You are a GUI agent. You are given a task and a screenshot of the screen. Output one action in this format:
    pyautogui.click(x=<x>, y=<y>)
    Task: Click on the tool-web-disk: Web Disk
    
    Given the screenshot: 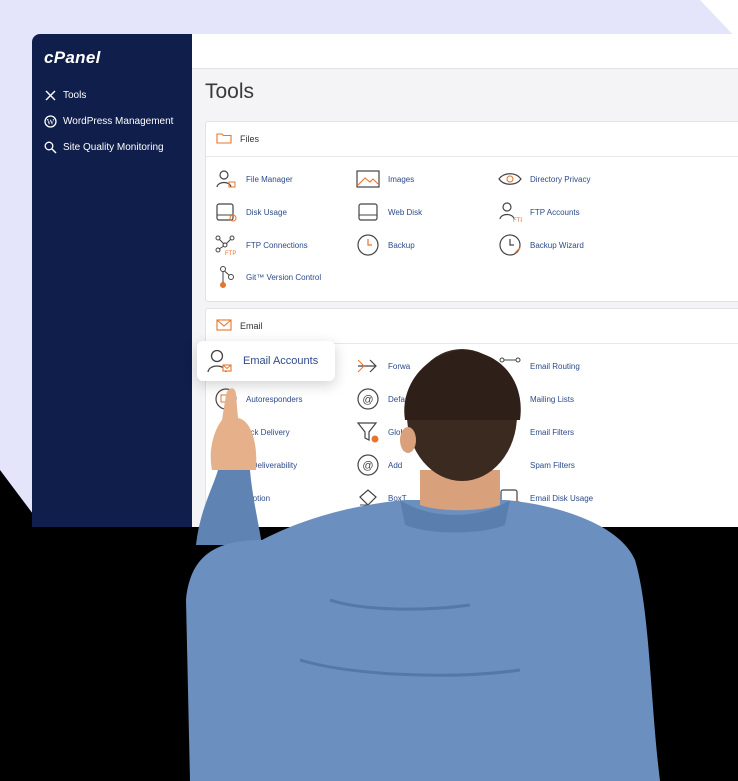 What is the action you would take?
    pyautogui.click(x=389, y=212)
    